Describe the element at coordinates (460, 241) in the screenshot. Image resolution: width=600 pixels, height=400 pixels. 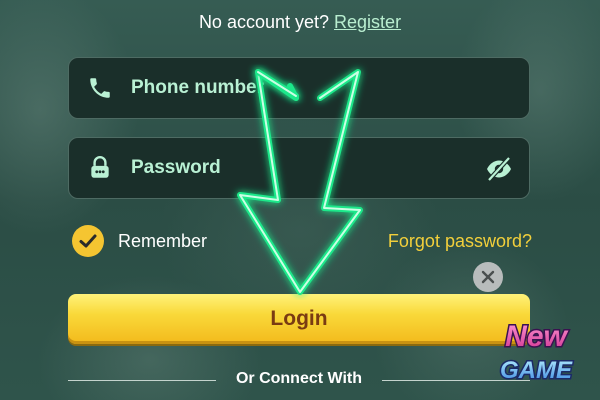
I see `forgot-password-link: Forgot password?` at that location.